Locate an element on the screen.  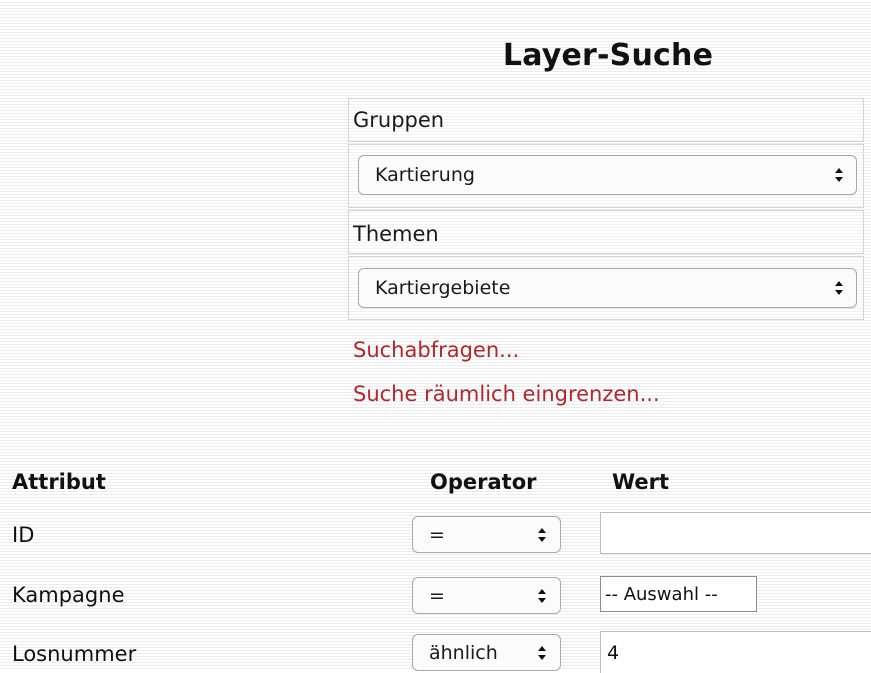
attribute-label-losnummer: Losnummer is located at coordinates (74, 654).